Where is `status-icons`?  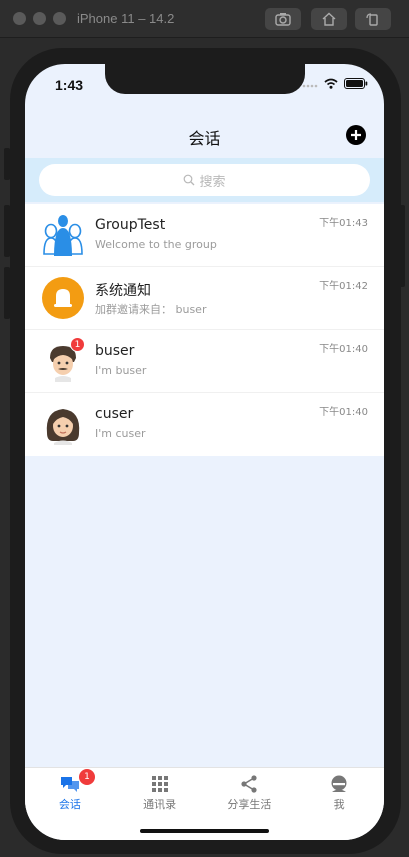
status-icons is located at coordinates (335, 83).